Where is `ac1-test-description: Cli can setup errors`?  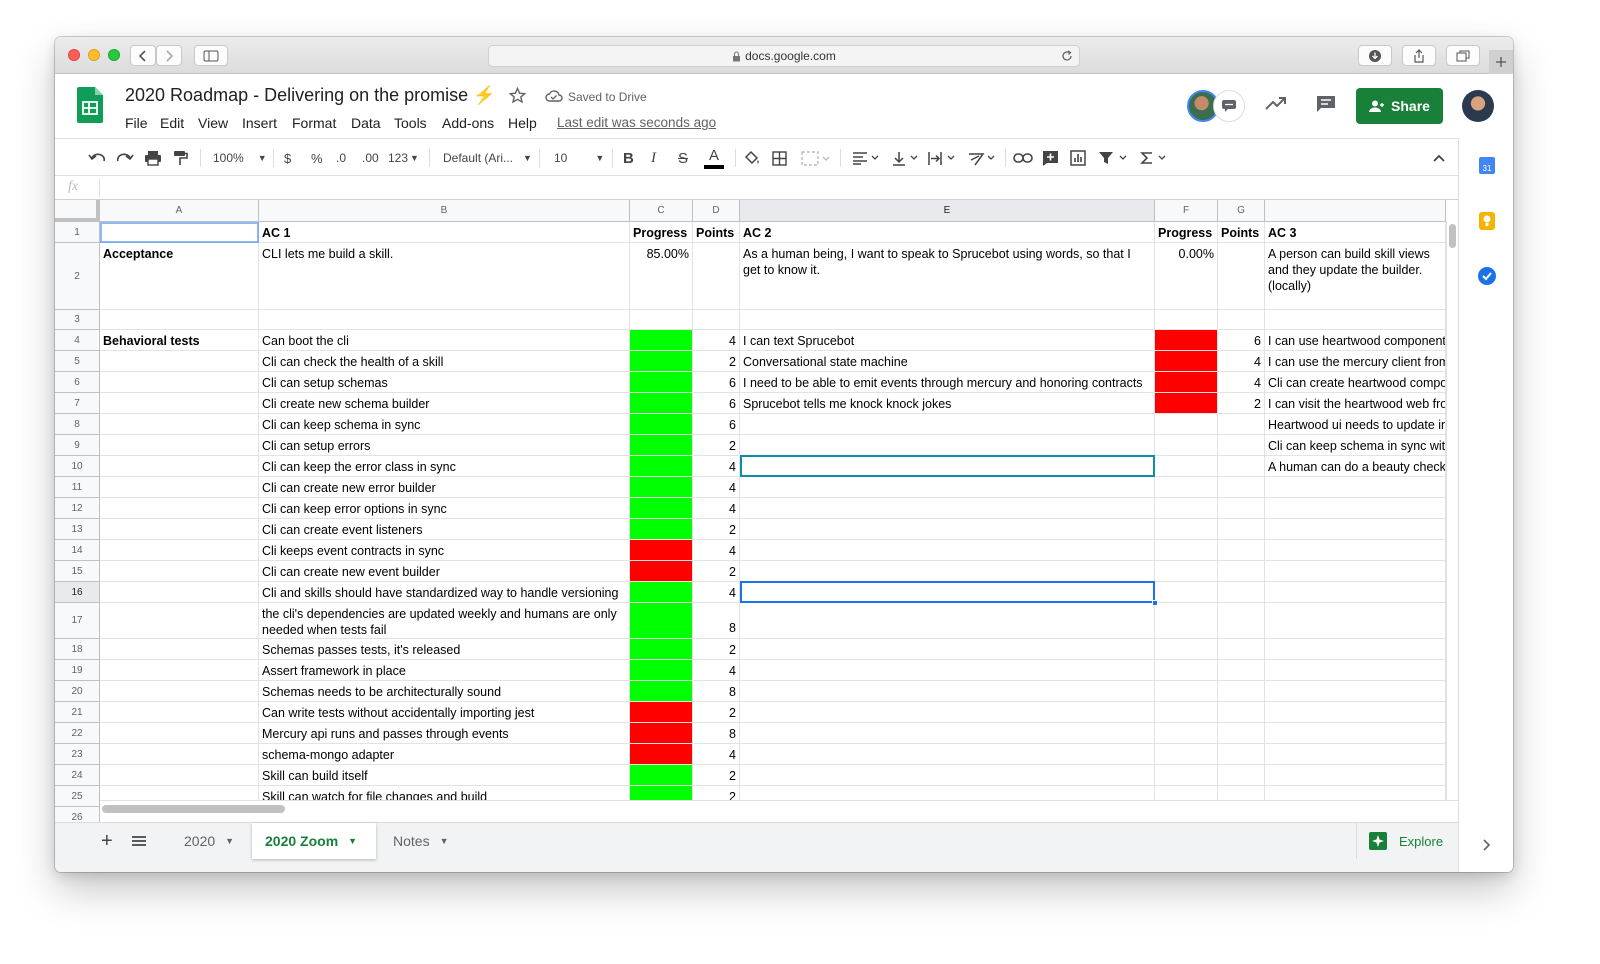
ac1-test-description: Cli can setup errors is located at coordinates (444, 445).